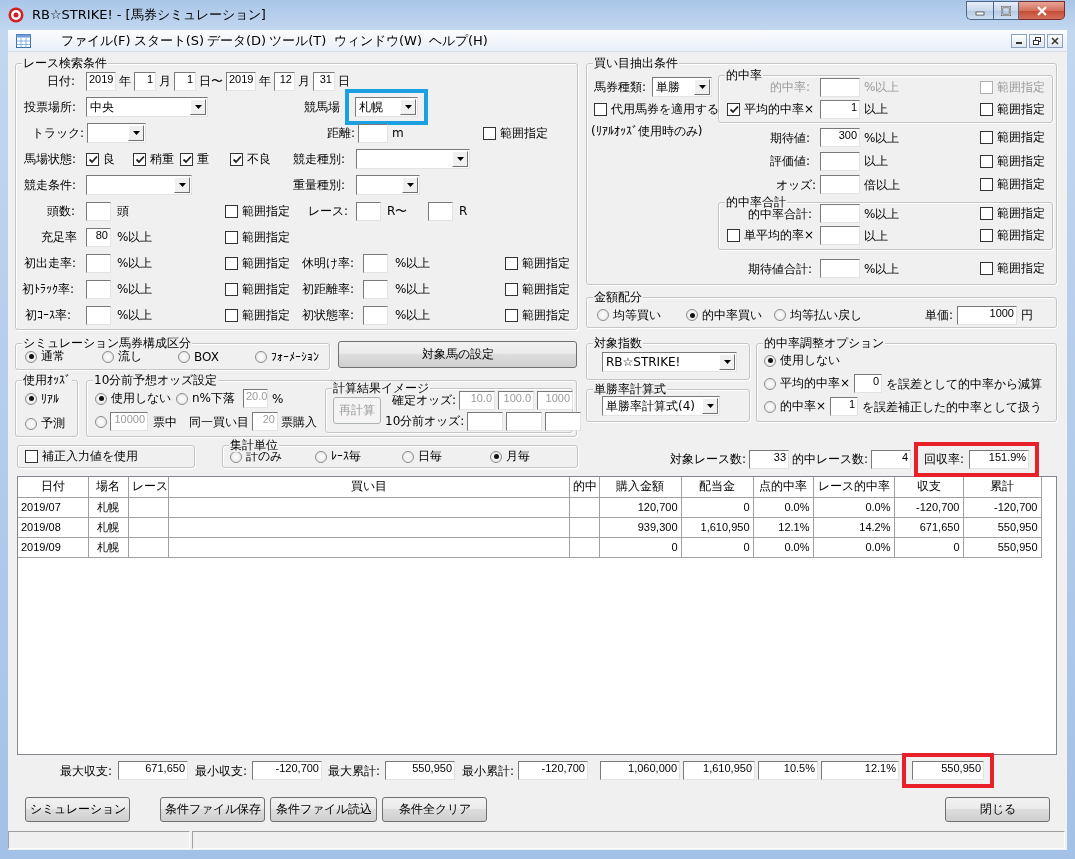 The width and height of the screenshot is (1075, 859). Describe the element at coordinates (323, 809) in the screenshot. I see `button: 条件ファイル読込` at that location.